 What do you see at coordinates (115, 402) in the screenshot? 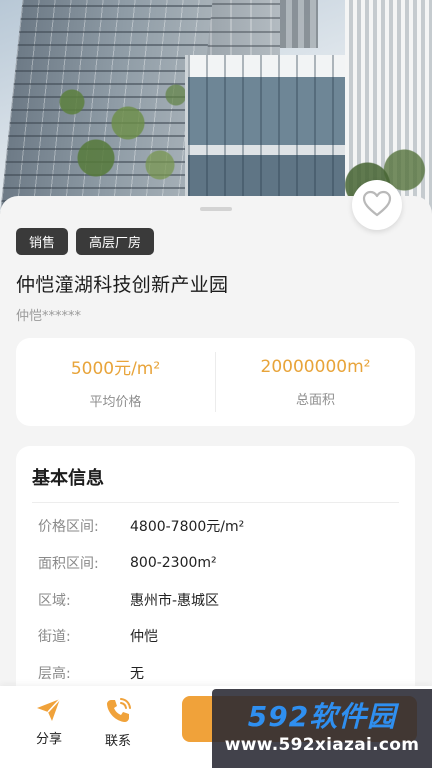
I see `stat-label: 平均价格` at bounding box center [115, 402].